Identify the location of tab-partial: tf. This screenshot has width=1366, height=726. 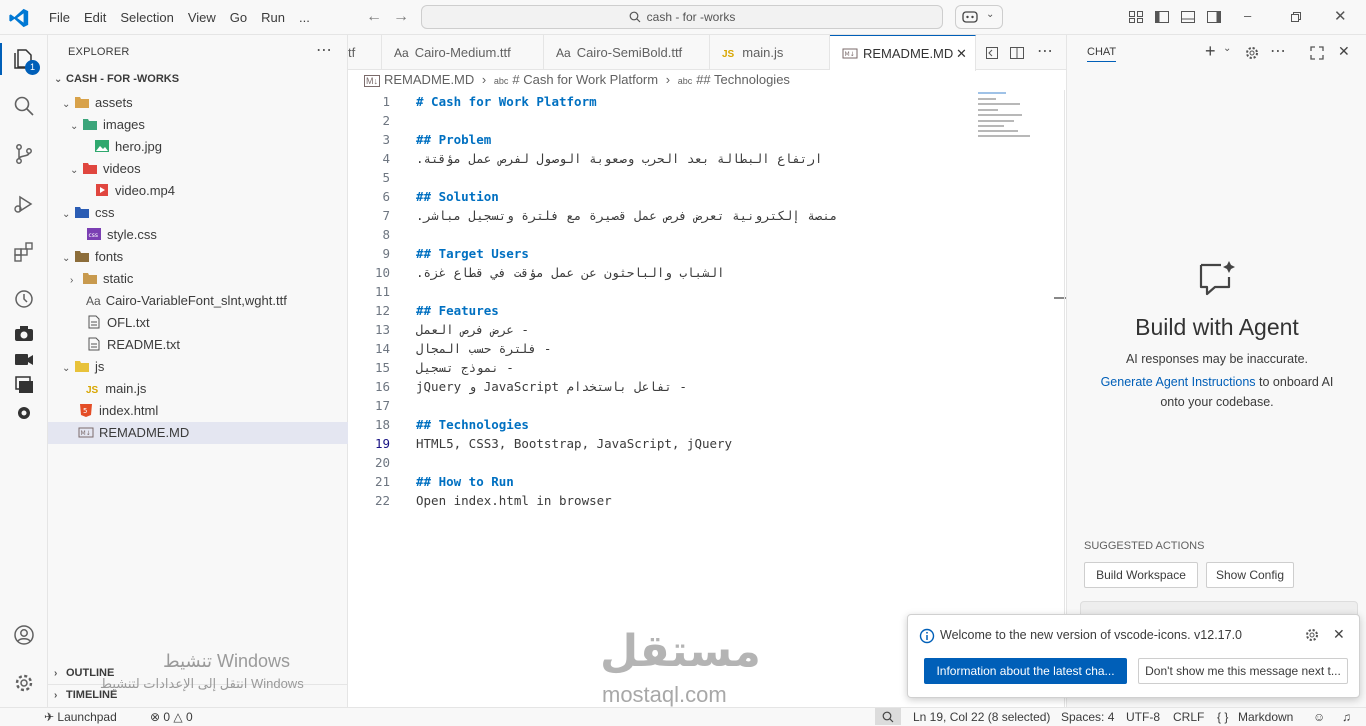
(359, 52).